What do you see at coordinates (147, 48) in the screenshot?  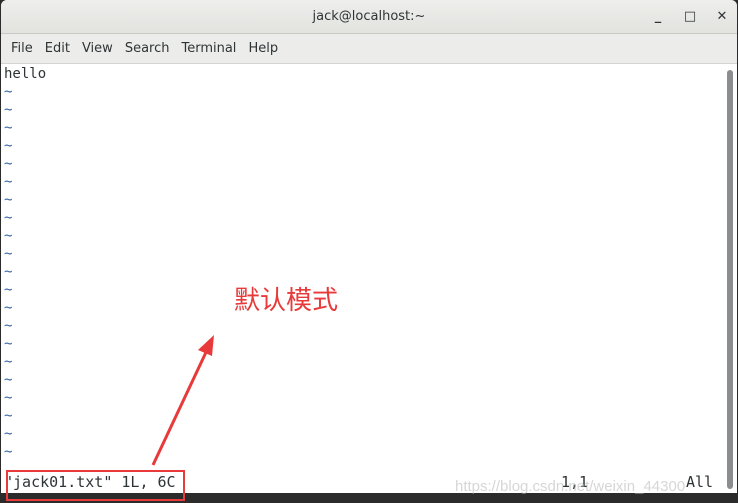 I see `menu-search: Search` at bounding box center [147, 48].